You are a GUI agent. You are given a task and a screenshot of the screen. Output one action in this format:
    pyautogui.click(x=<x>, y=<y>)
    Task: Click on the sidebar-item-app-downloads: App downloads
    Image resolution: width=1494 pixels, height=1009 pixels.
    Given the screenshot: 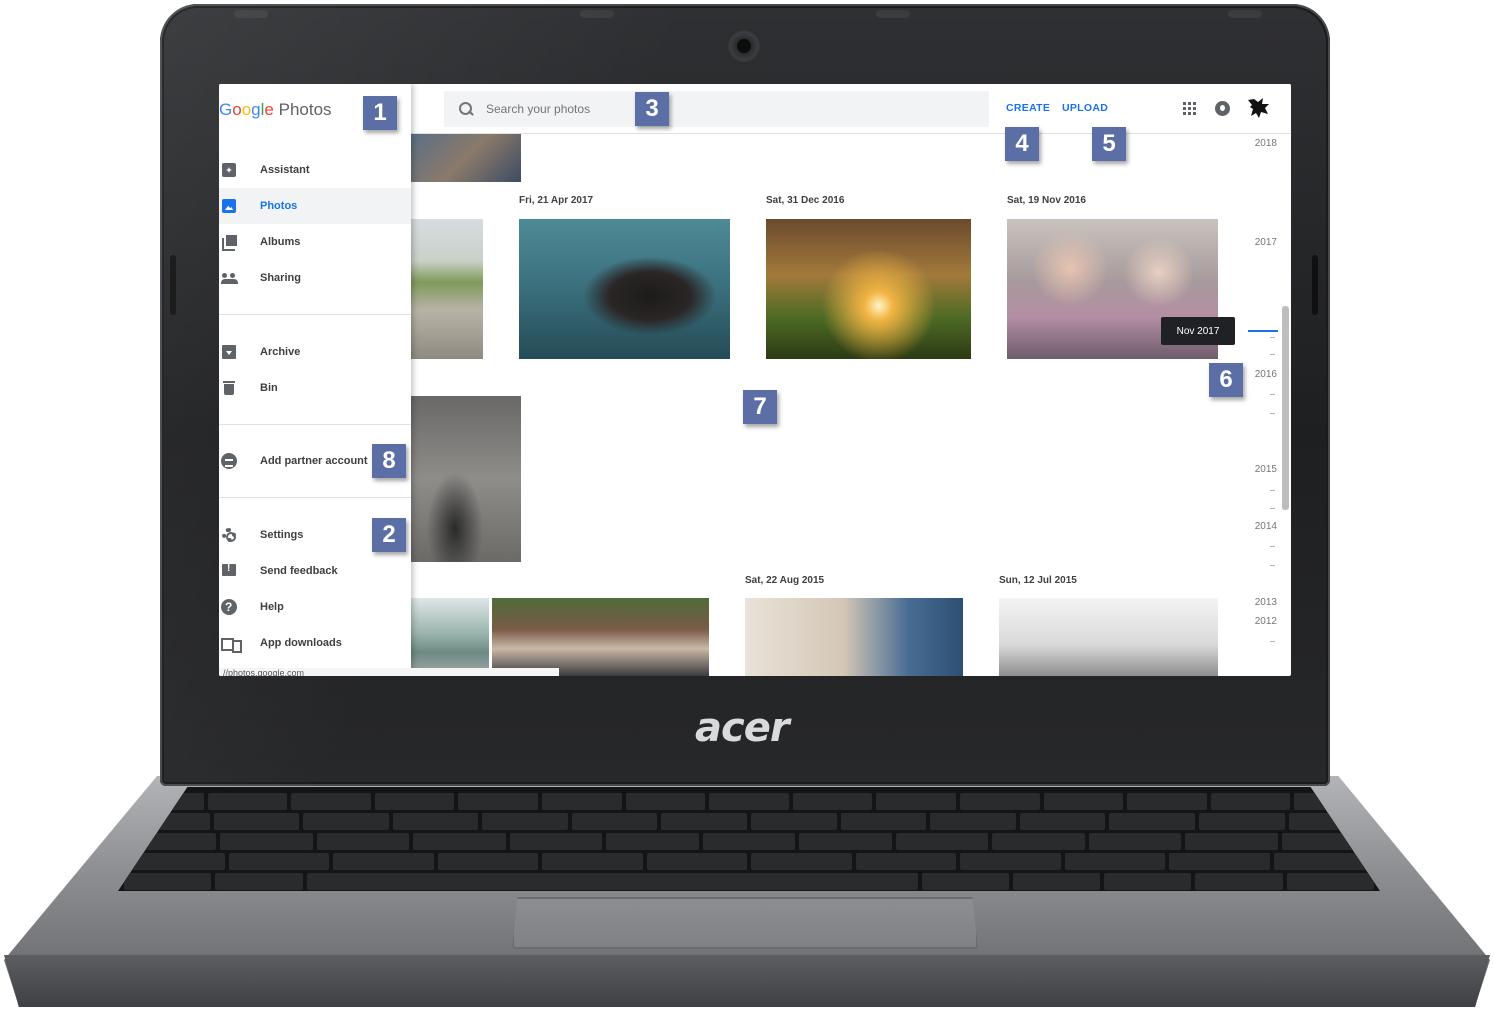 What is the action you would take?
    pyautogui.click(x=315, y=643)
    